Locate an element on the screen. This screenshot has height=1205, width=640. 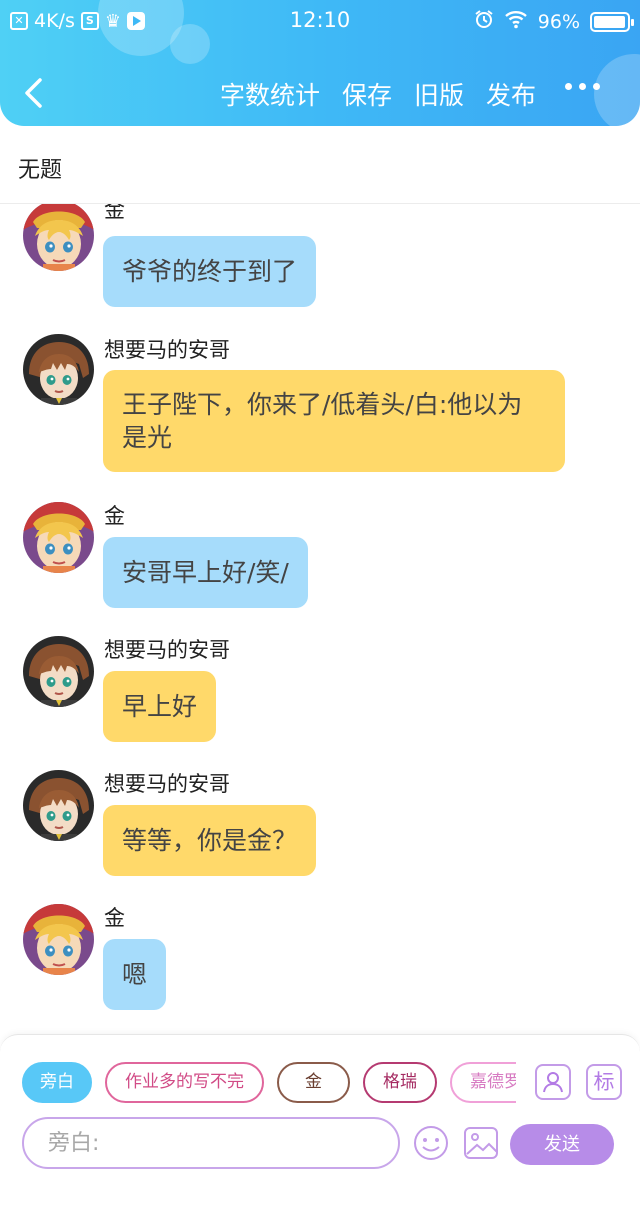
old-version-button: 旧版 is located at coordinates (439, 94).